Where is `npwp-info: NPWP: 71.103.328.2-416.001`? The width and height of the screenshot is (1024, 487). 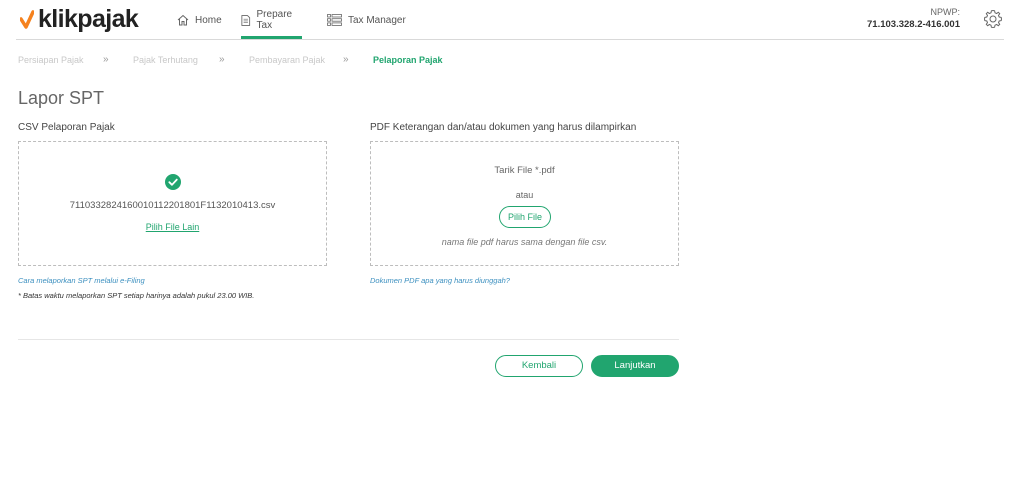 npwp-info: NPWP: 71.103.328.2-416.001 is located at coordinates (913, 19).